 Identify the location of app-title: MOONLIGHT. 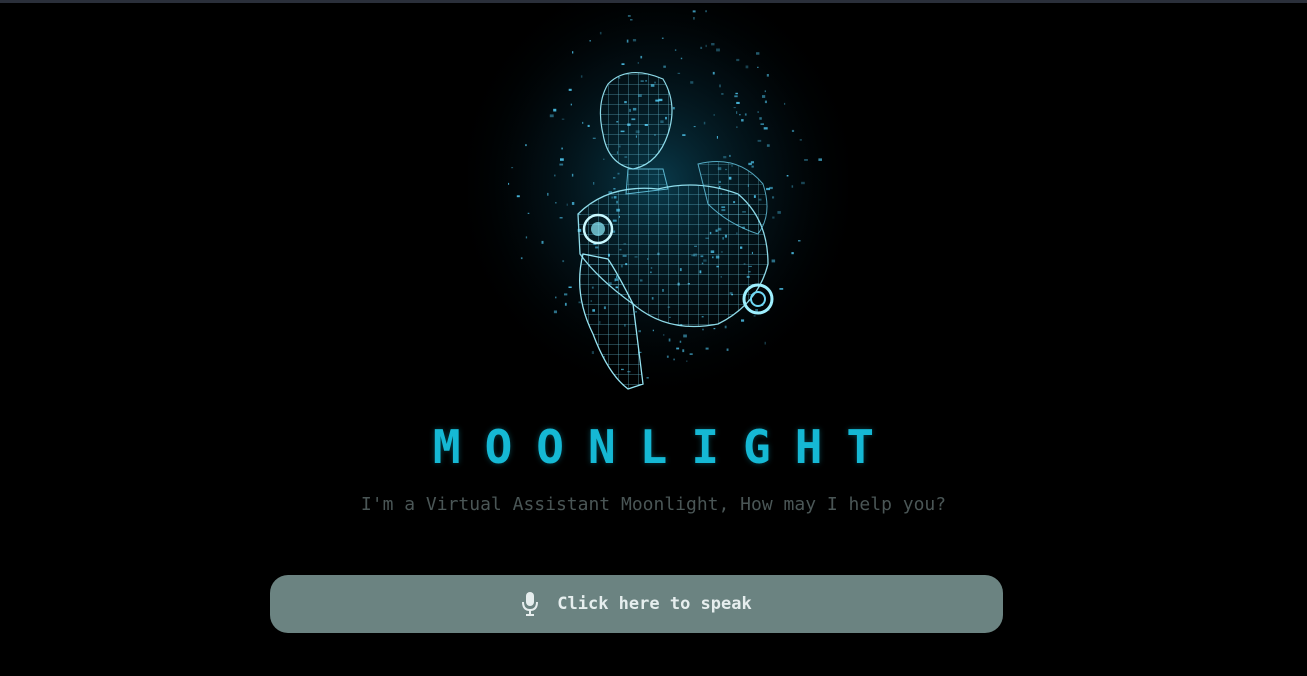
(665, 447).